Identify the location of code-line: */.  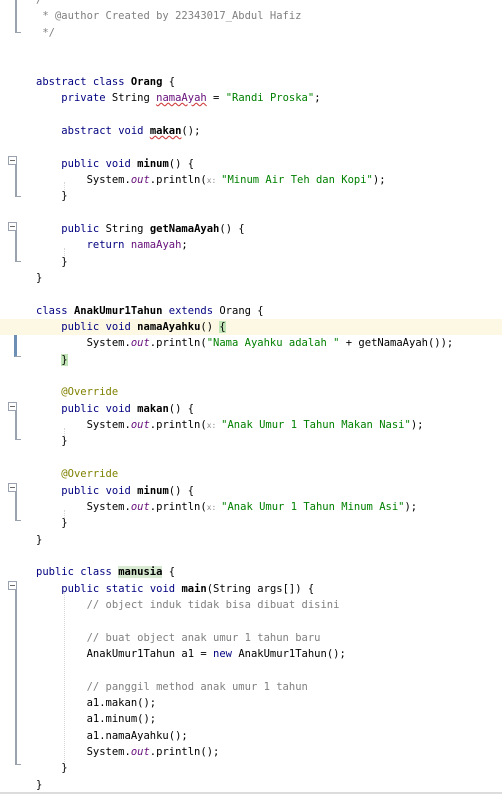
(251, 33).